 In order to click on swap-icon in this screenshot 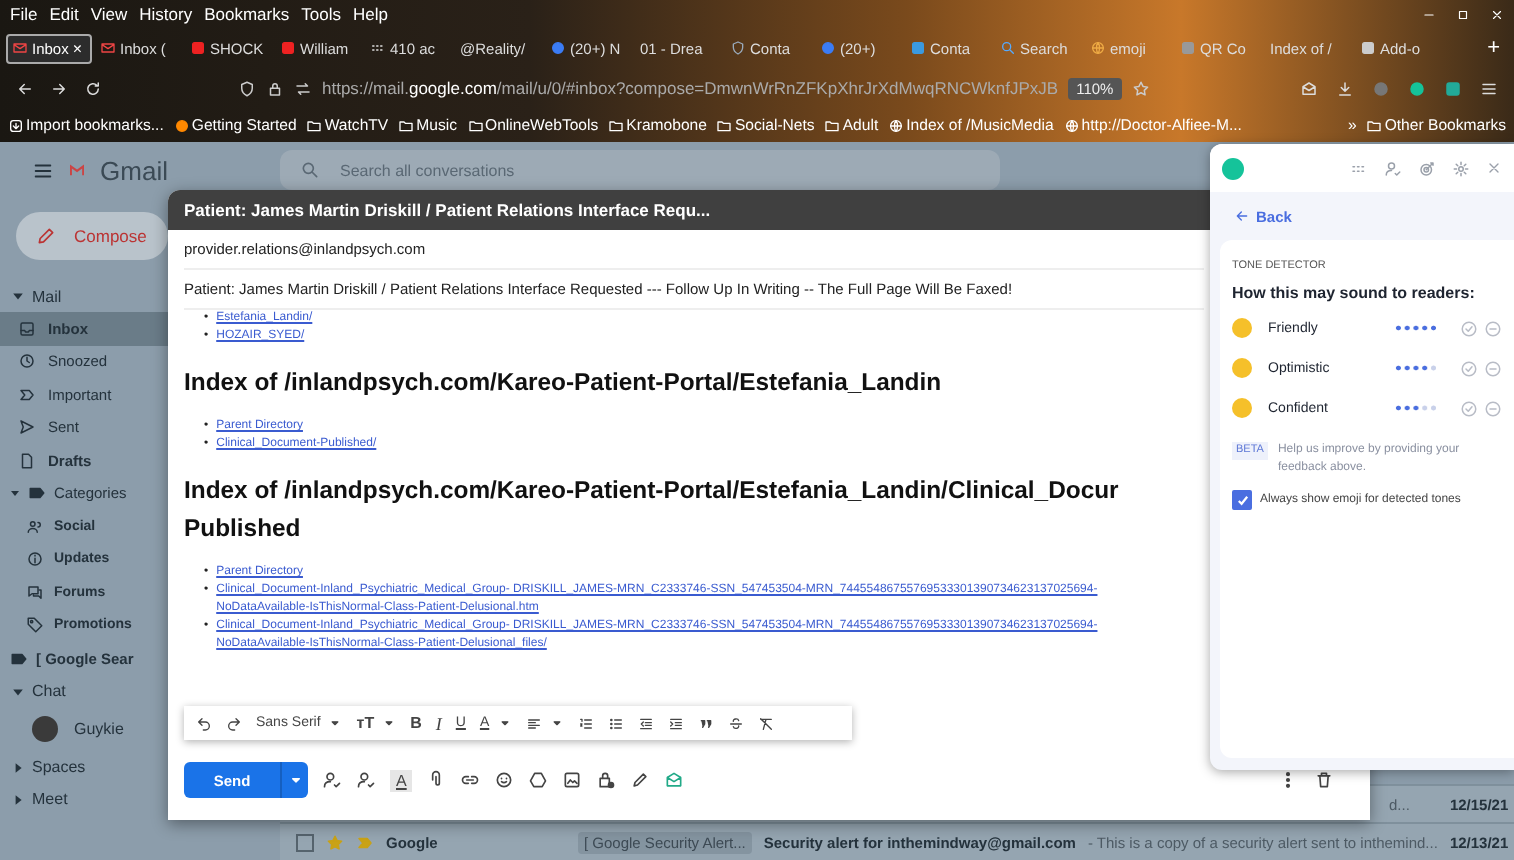, I will do `click(303, 88)`.